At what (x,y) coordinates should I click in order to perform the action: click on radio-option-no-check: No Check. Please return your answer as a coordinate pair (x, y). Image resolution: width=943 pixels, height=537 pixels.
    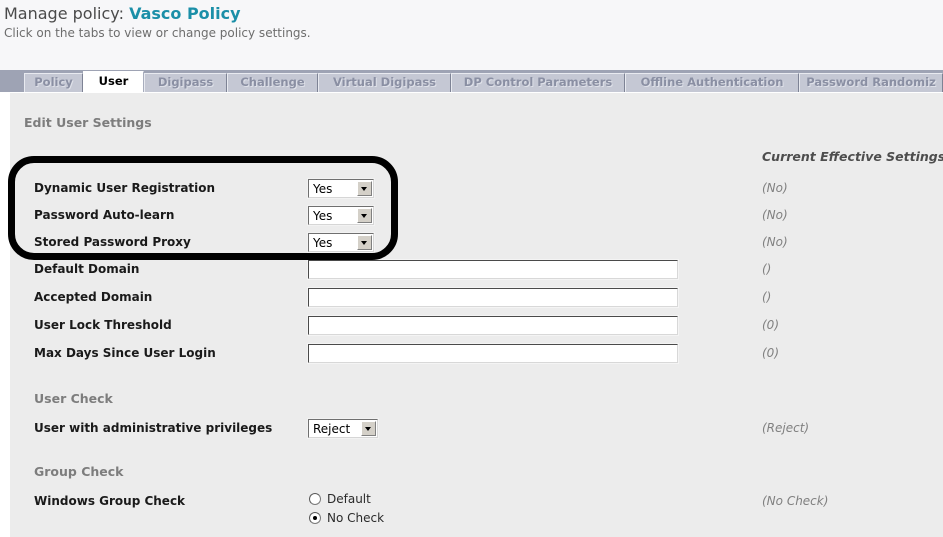
    Looking at the image, I should click on (346, 518).